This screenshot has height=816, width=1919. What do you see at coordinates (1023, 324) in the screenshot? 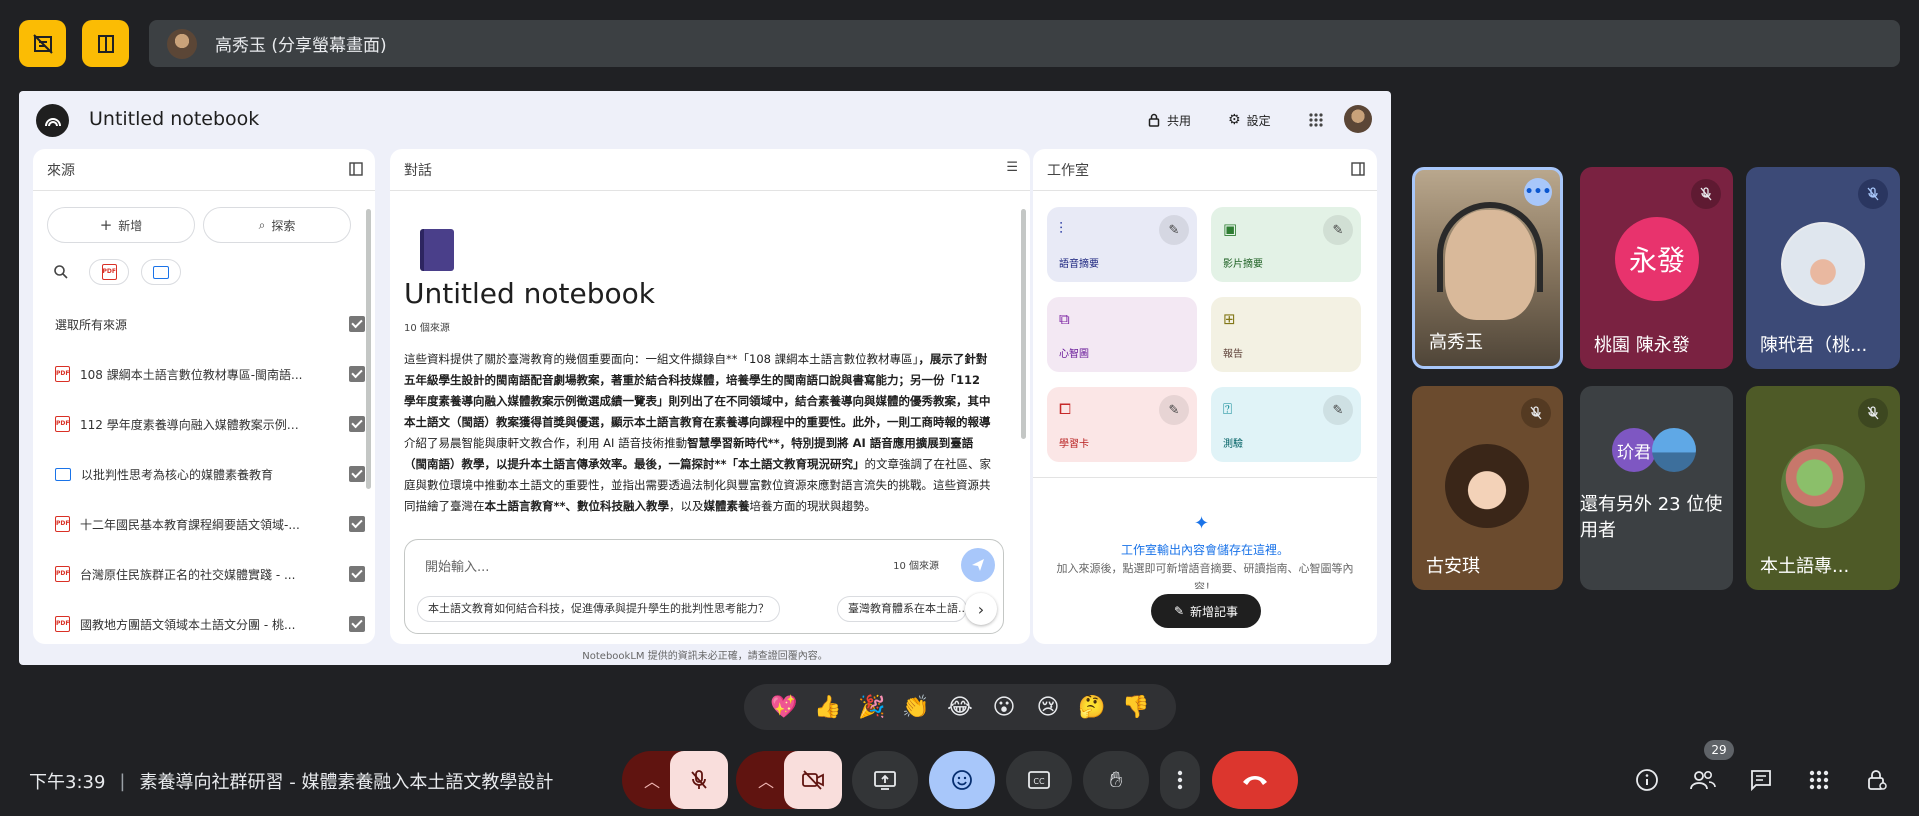
I see `chat-scrollbar` at bounding box center [1023, 324].